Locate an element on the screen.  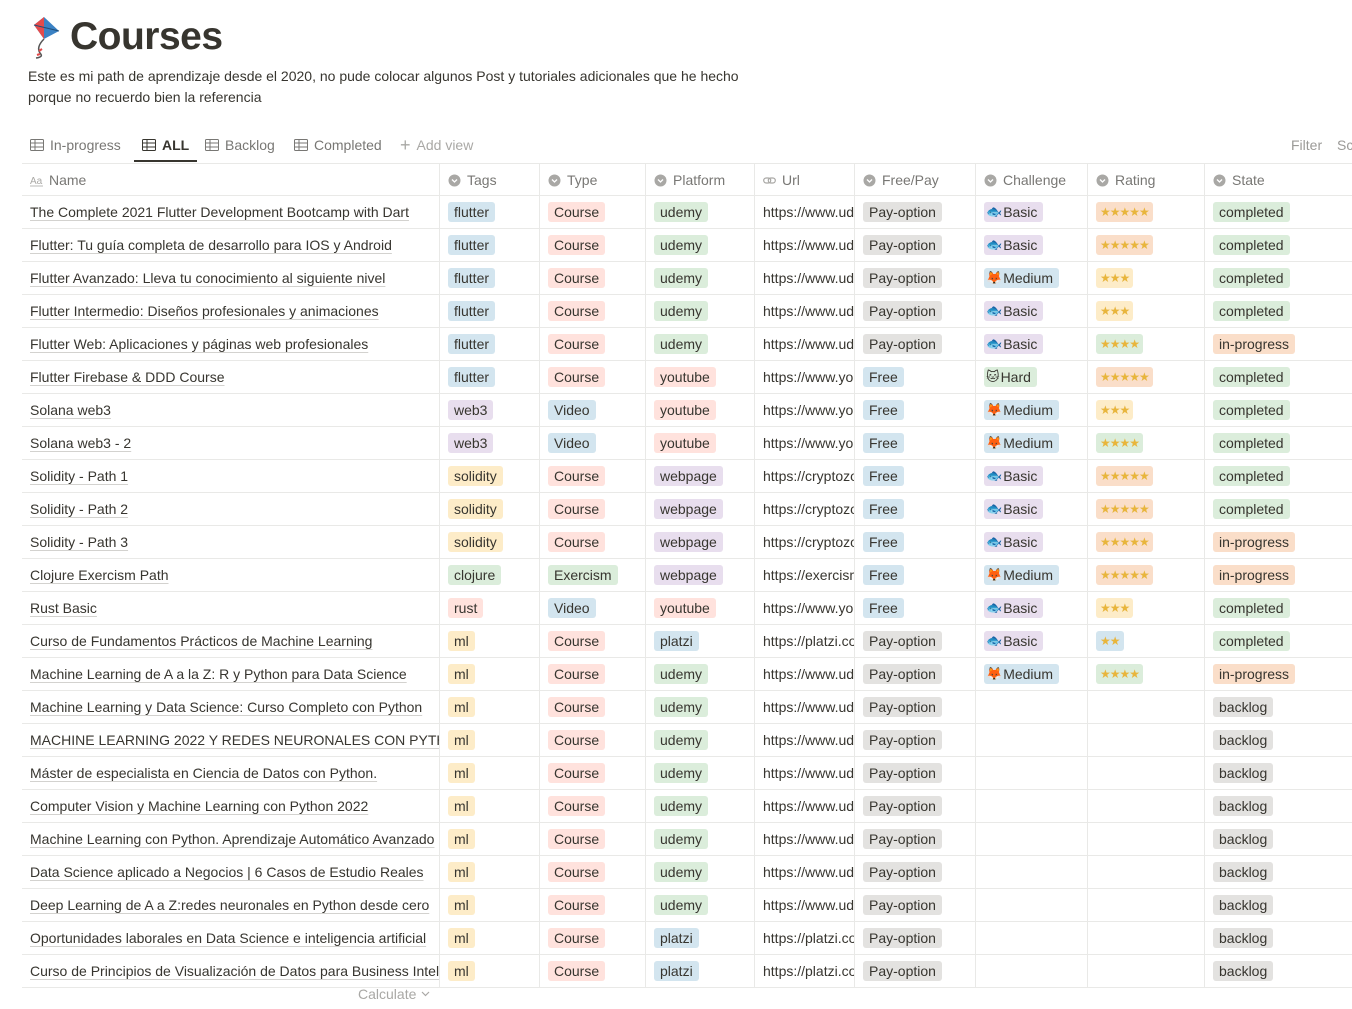
cell-tags: clojure is located at coordinates (490, 575).